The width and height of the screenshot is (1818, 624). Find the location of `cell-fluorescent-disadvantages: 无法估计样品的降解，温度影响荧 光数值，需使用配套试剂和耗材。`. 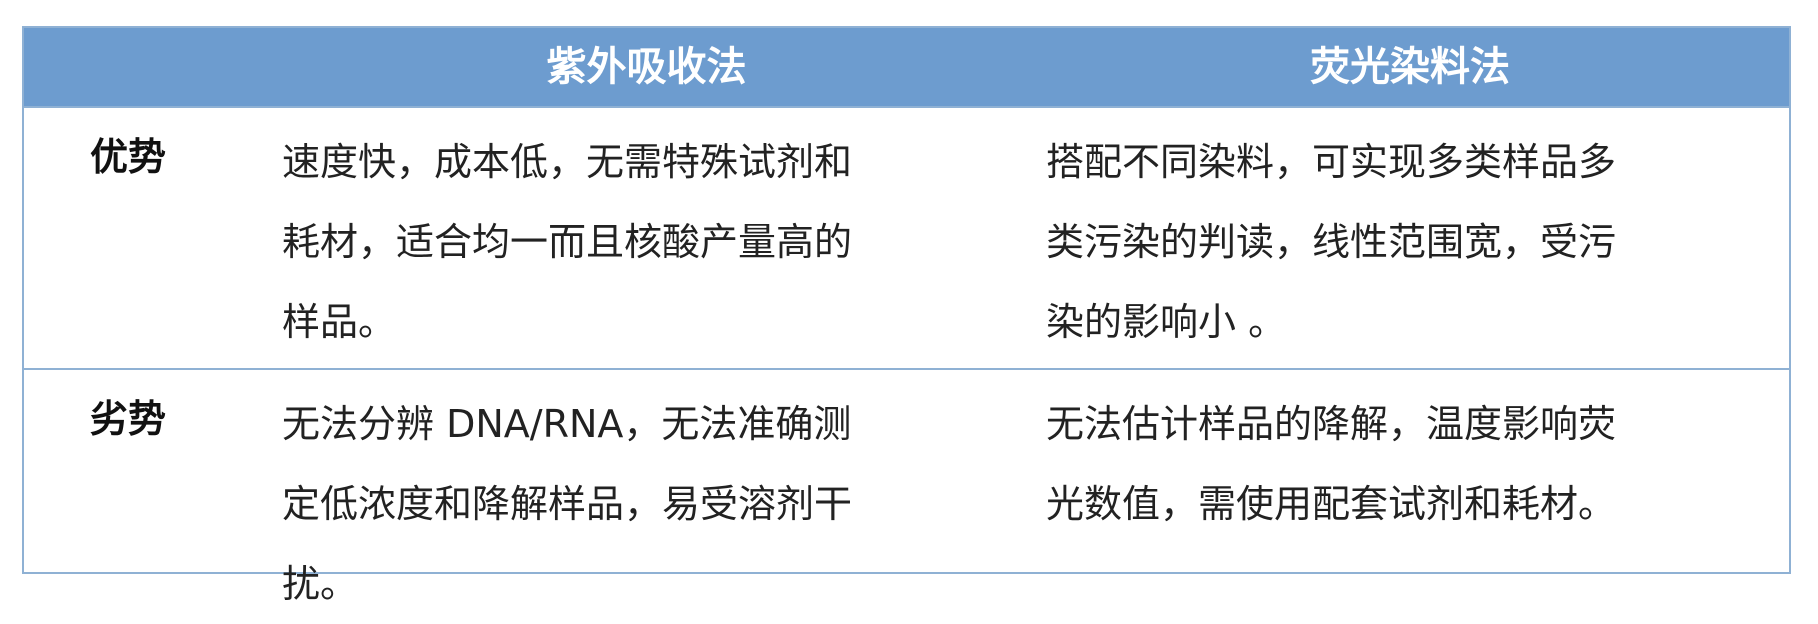

cell-fluorescent-disadvantages: 无法估计样品的降解，温度影响荧 光数值，需使用配套试剂和耗材。 is located at coordinates (1331, 464).